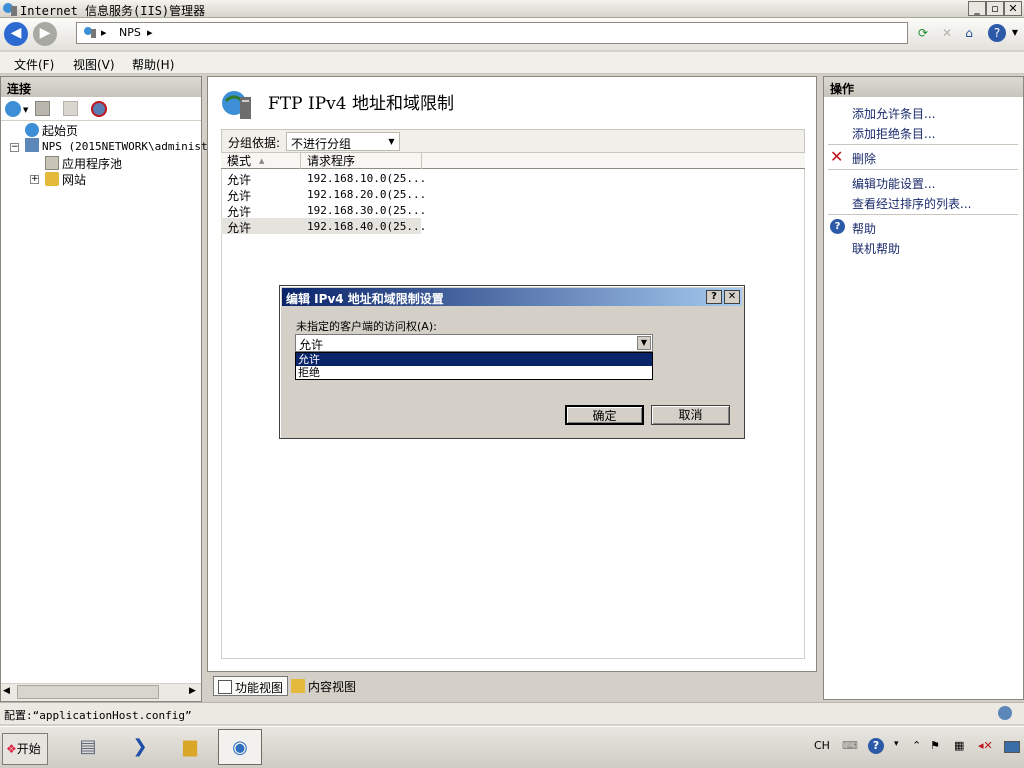 This screenshot has height=768, width=1024. I want to click on close-button: ✕, so click(1013, 8).